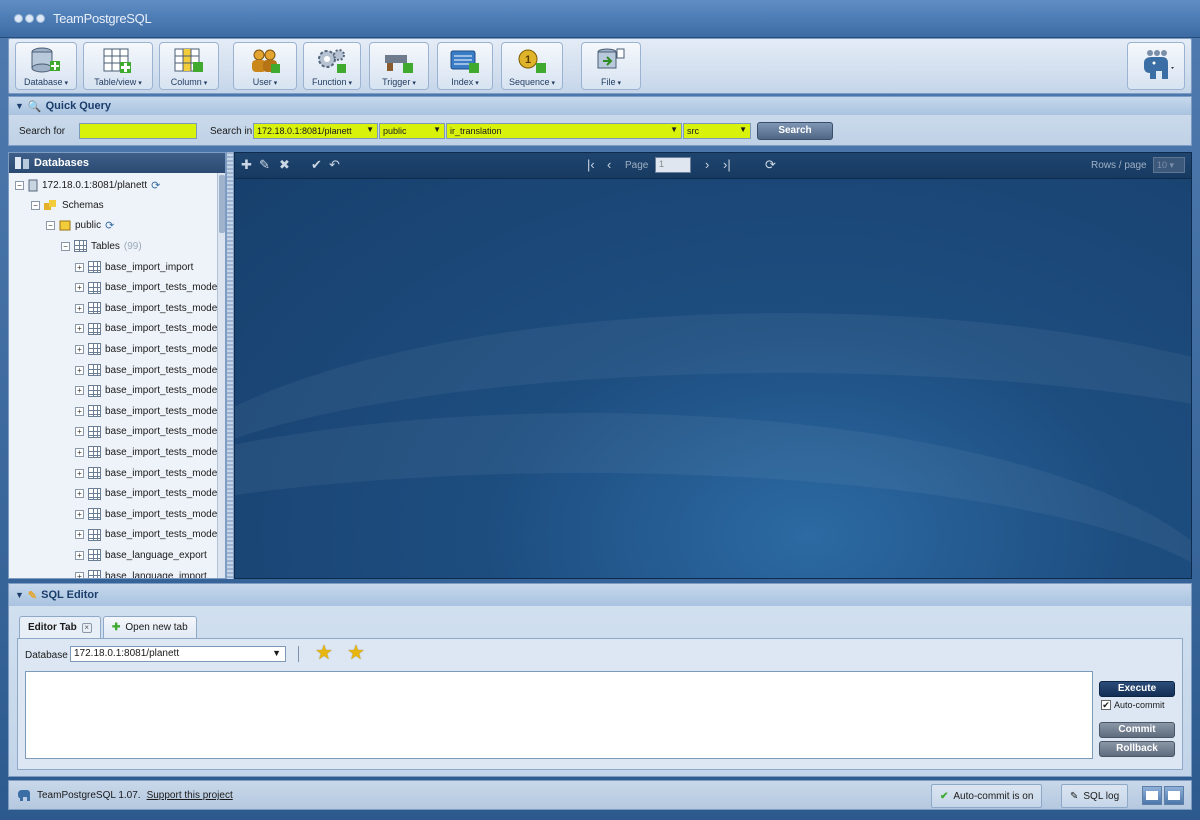 This screenshot has height=820, width=1200. Describe the element at coordinates (1137, 730) in the screenshot. I see `commit-button: Commit` at that location.